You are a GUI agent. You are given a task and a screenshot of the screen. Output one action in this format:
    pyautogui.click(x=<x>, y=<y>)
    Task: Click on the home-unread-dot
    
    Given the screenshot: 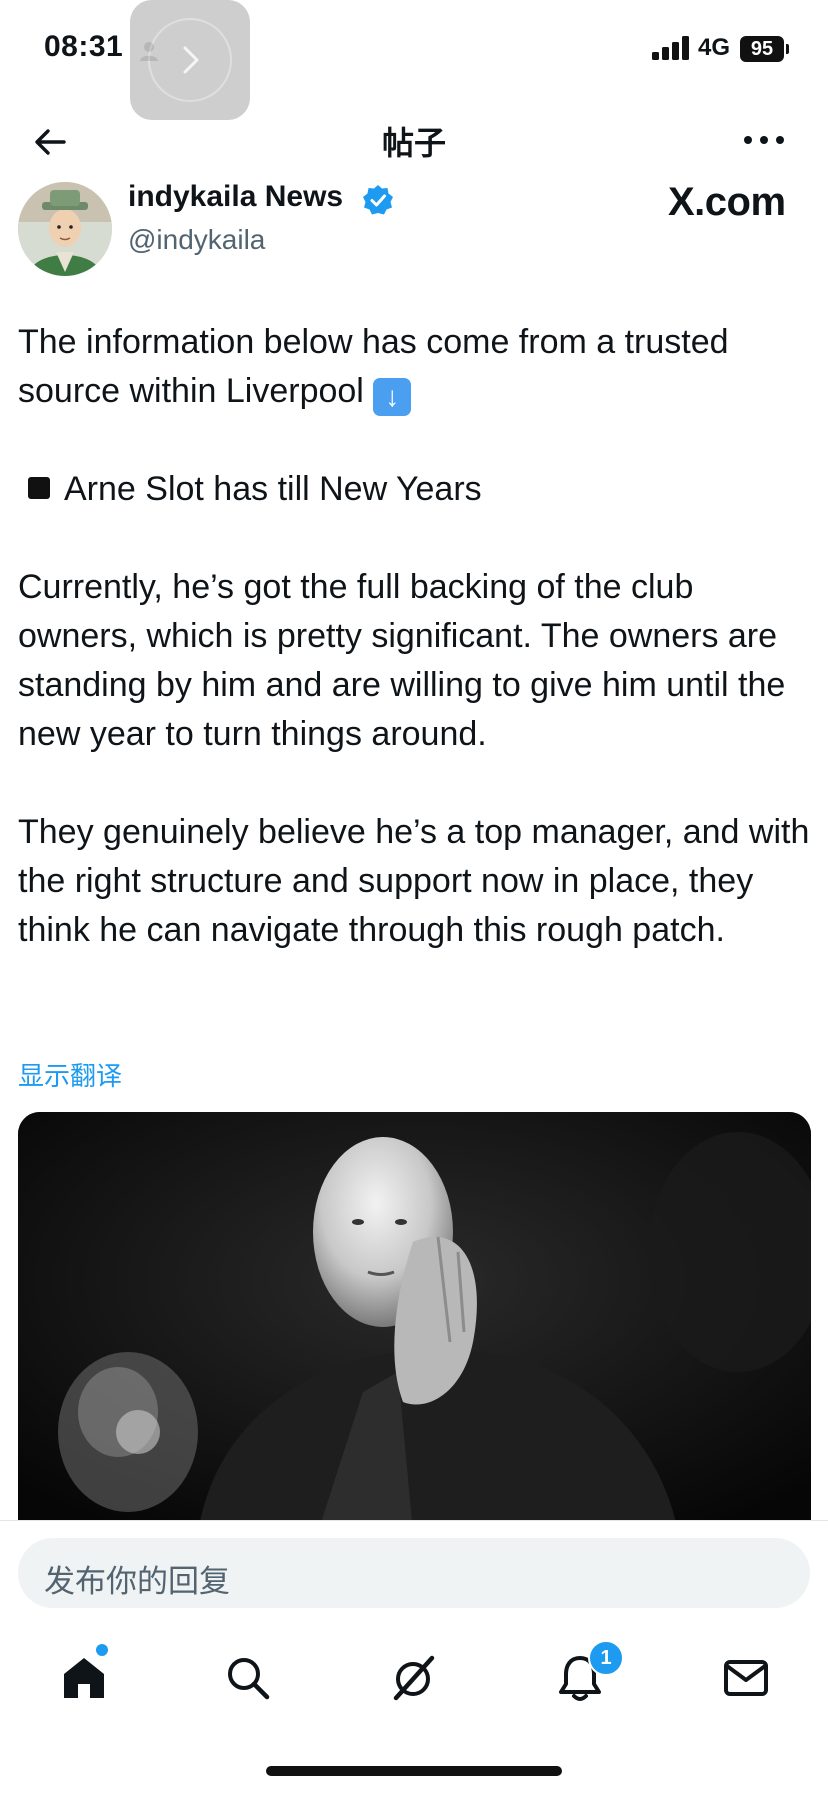 What is the action you would take?
    pyautogui.click(x=102, y=1650)
    